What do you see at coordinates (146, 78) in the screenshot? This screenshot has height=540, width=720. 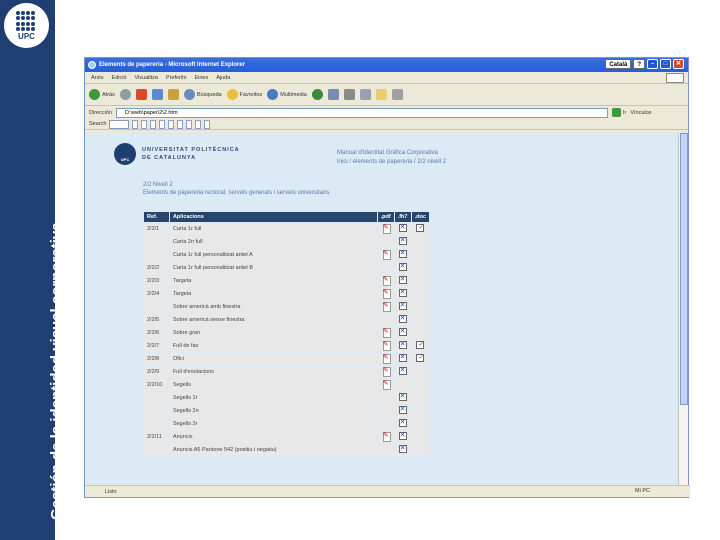 I see `menu-visualitza: Visualitza` at bounding box center [146, 78].